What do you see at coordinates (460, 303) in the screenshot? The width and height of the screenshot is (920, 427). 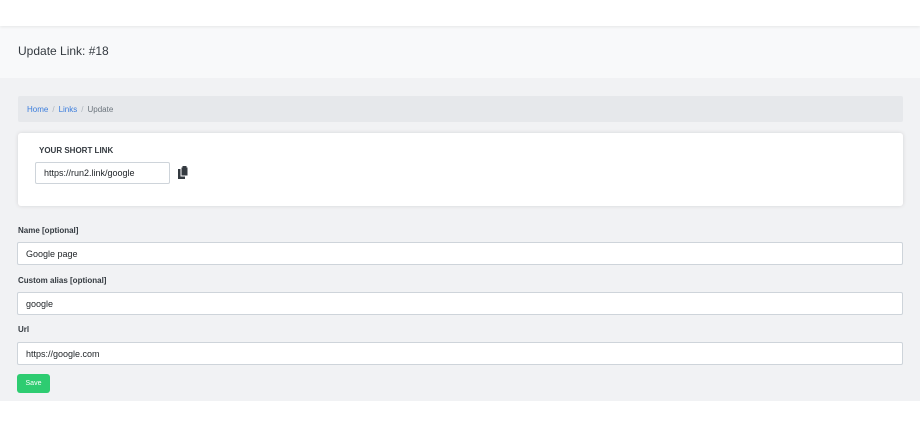 I see `alias-field: google` at bounding box center [460, 303].